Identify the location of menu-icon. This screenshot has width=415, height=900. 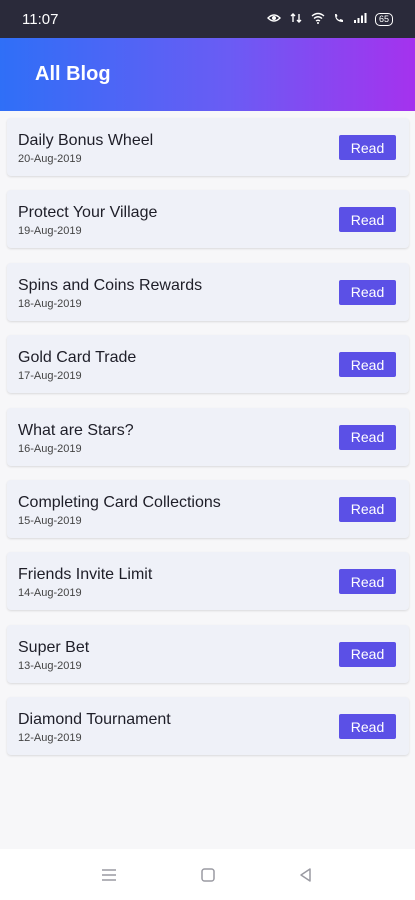
(109, 875).